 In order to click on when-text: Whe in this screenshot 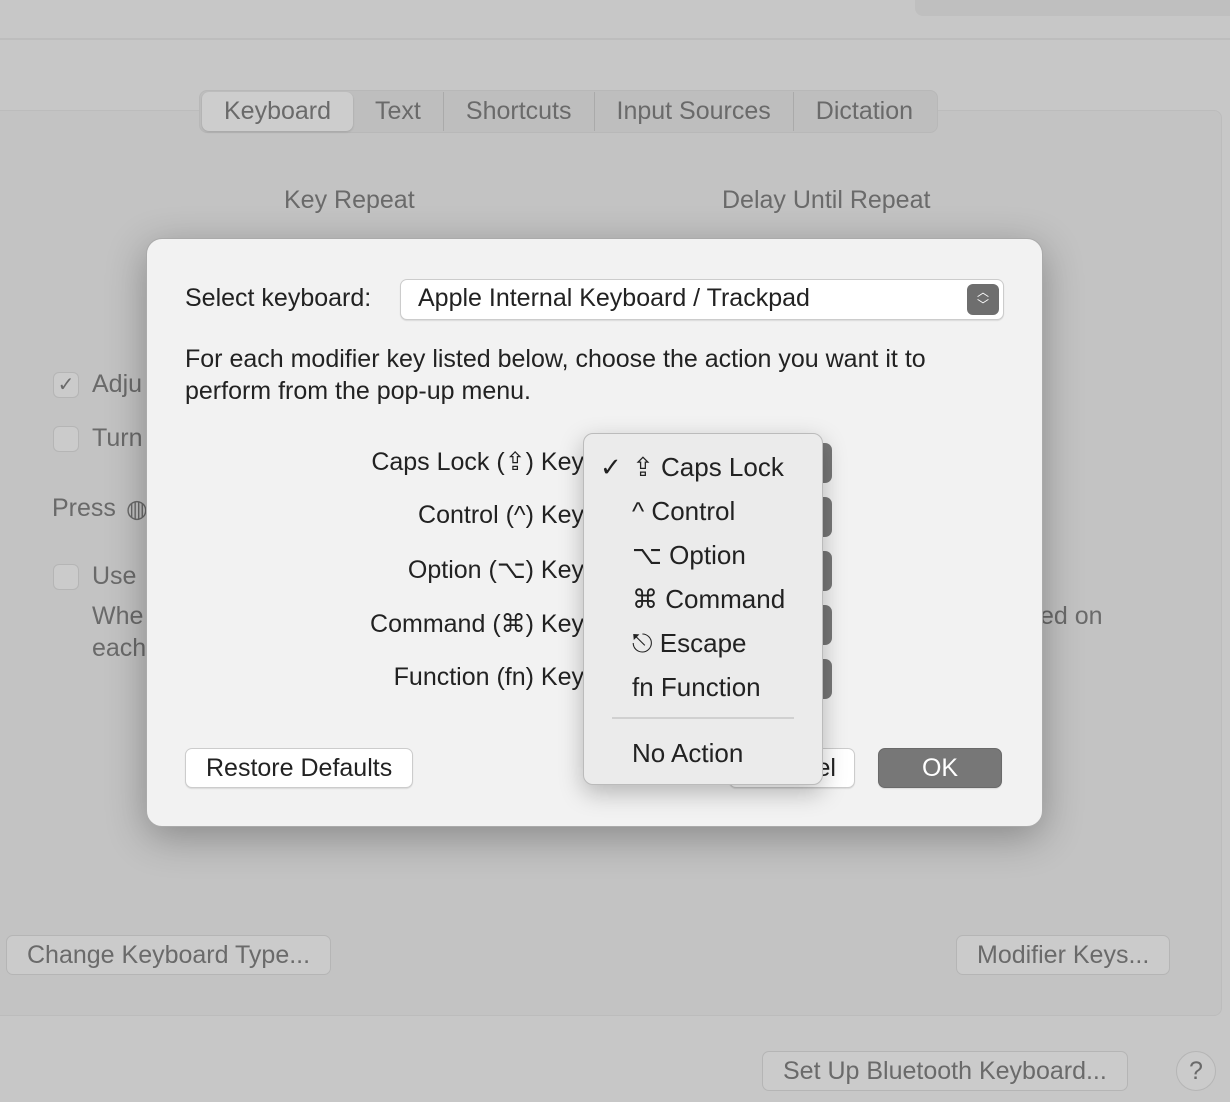, I will do `click(118, 616)`.